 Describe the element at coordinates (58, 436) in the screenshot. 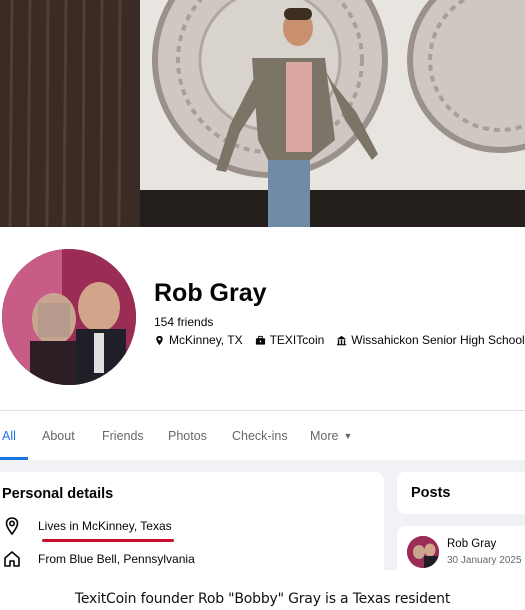

I see `tab-about: About` at that location.